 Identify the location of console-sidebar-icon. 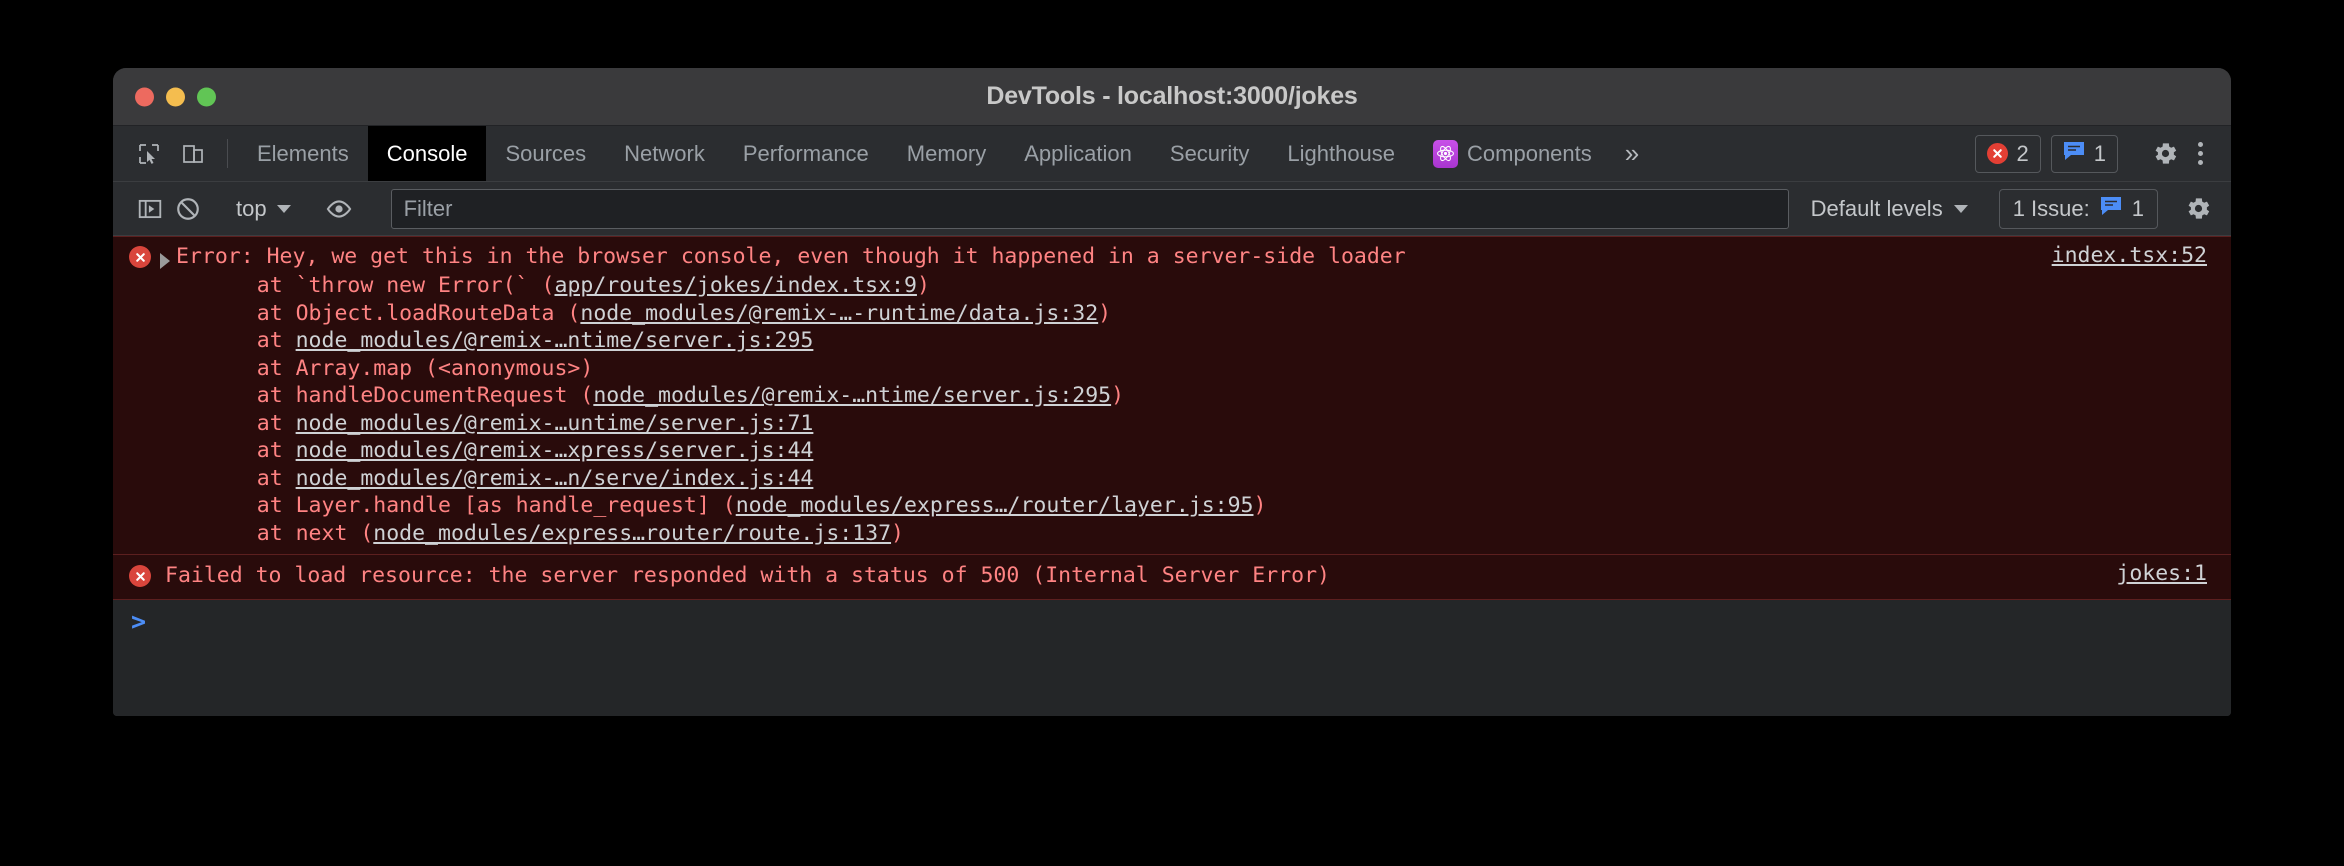
(150, 209).